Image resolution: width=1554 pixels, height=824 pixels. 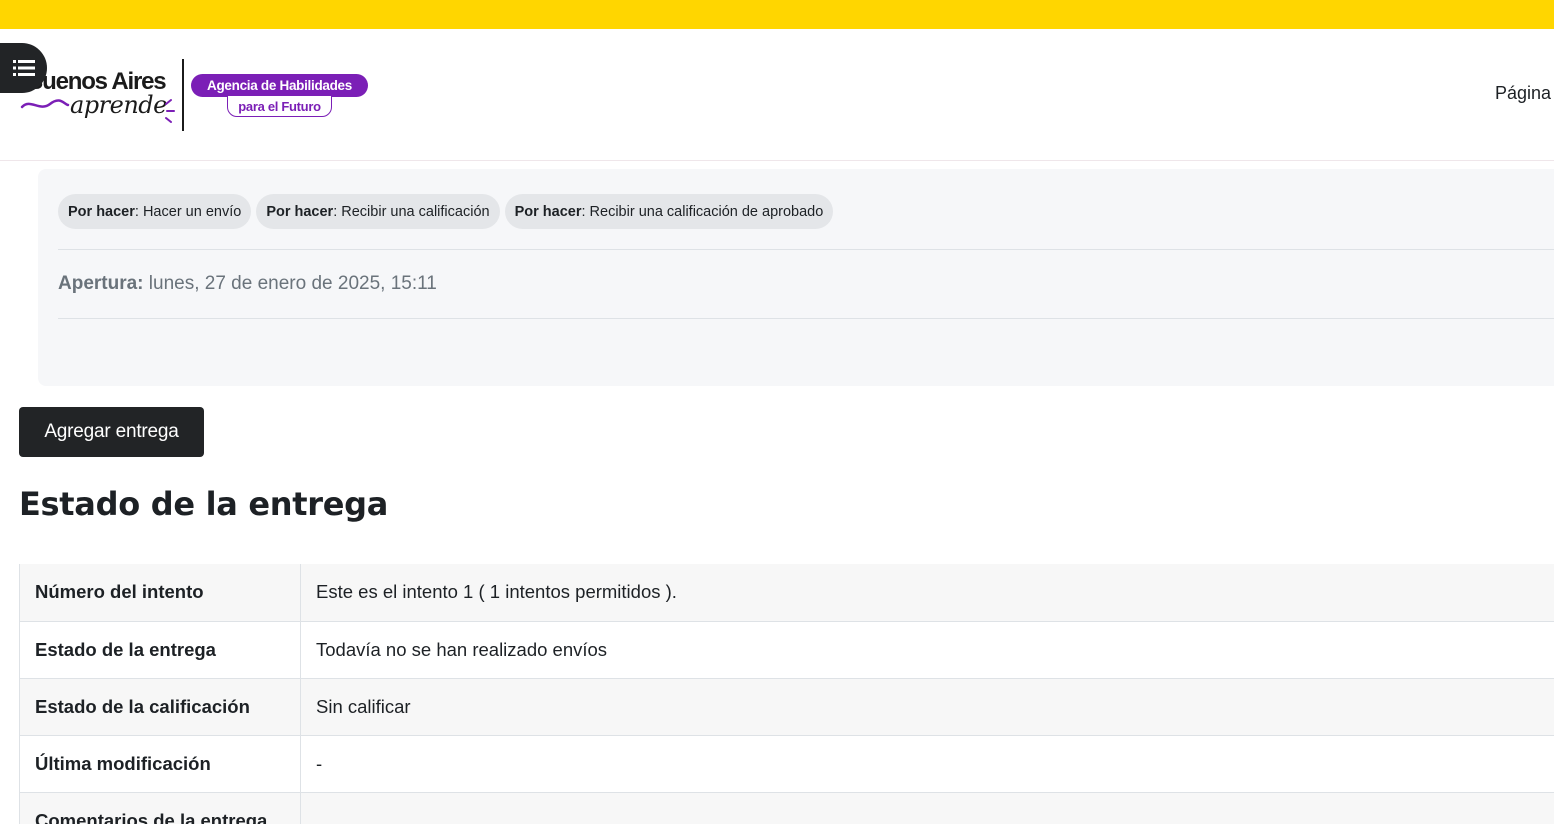 What do you see at coordinates (204, 504) in the screenshot?
I see `submission-status-heading: Estado de la entrega` at bounding box center [204, 504].